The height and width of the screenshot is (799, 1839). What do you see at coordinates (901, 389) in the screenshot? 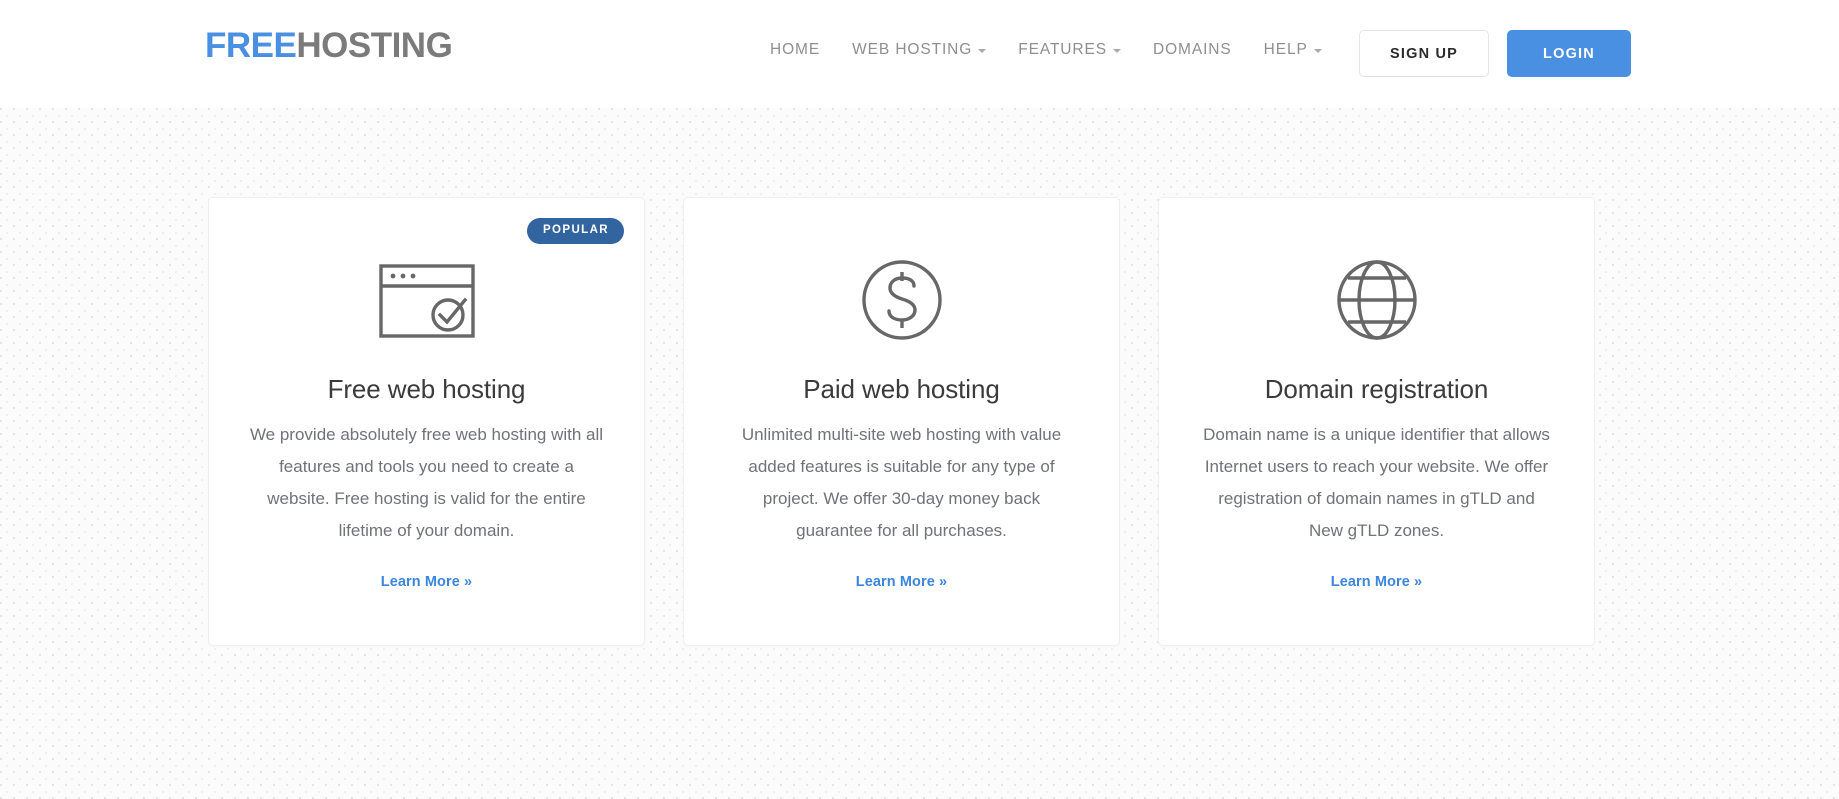
I see `card-title: Paid web hosting` at bounding box center [901, 389].